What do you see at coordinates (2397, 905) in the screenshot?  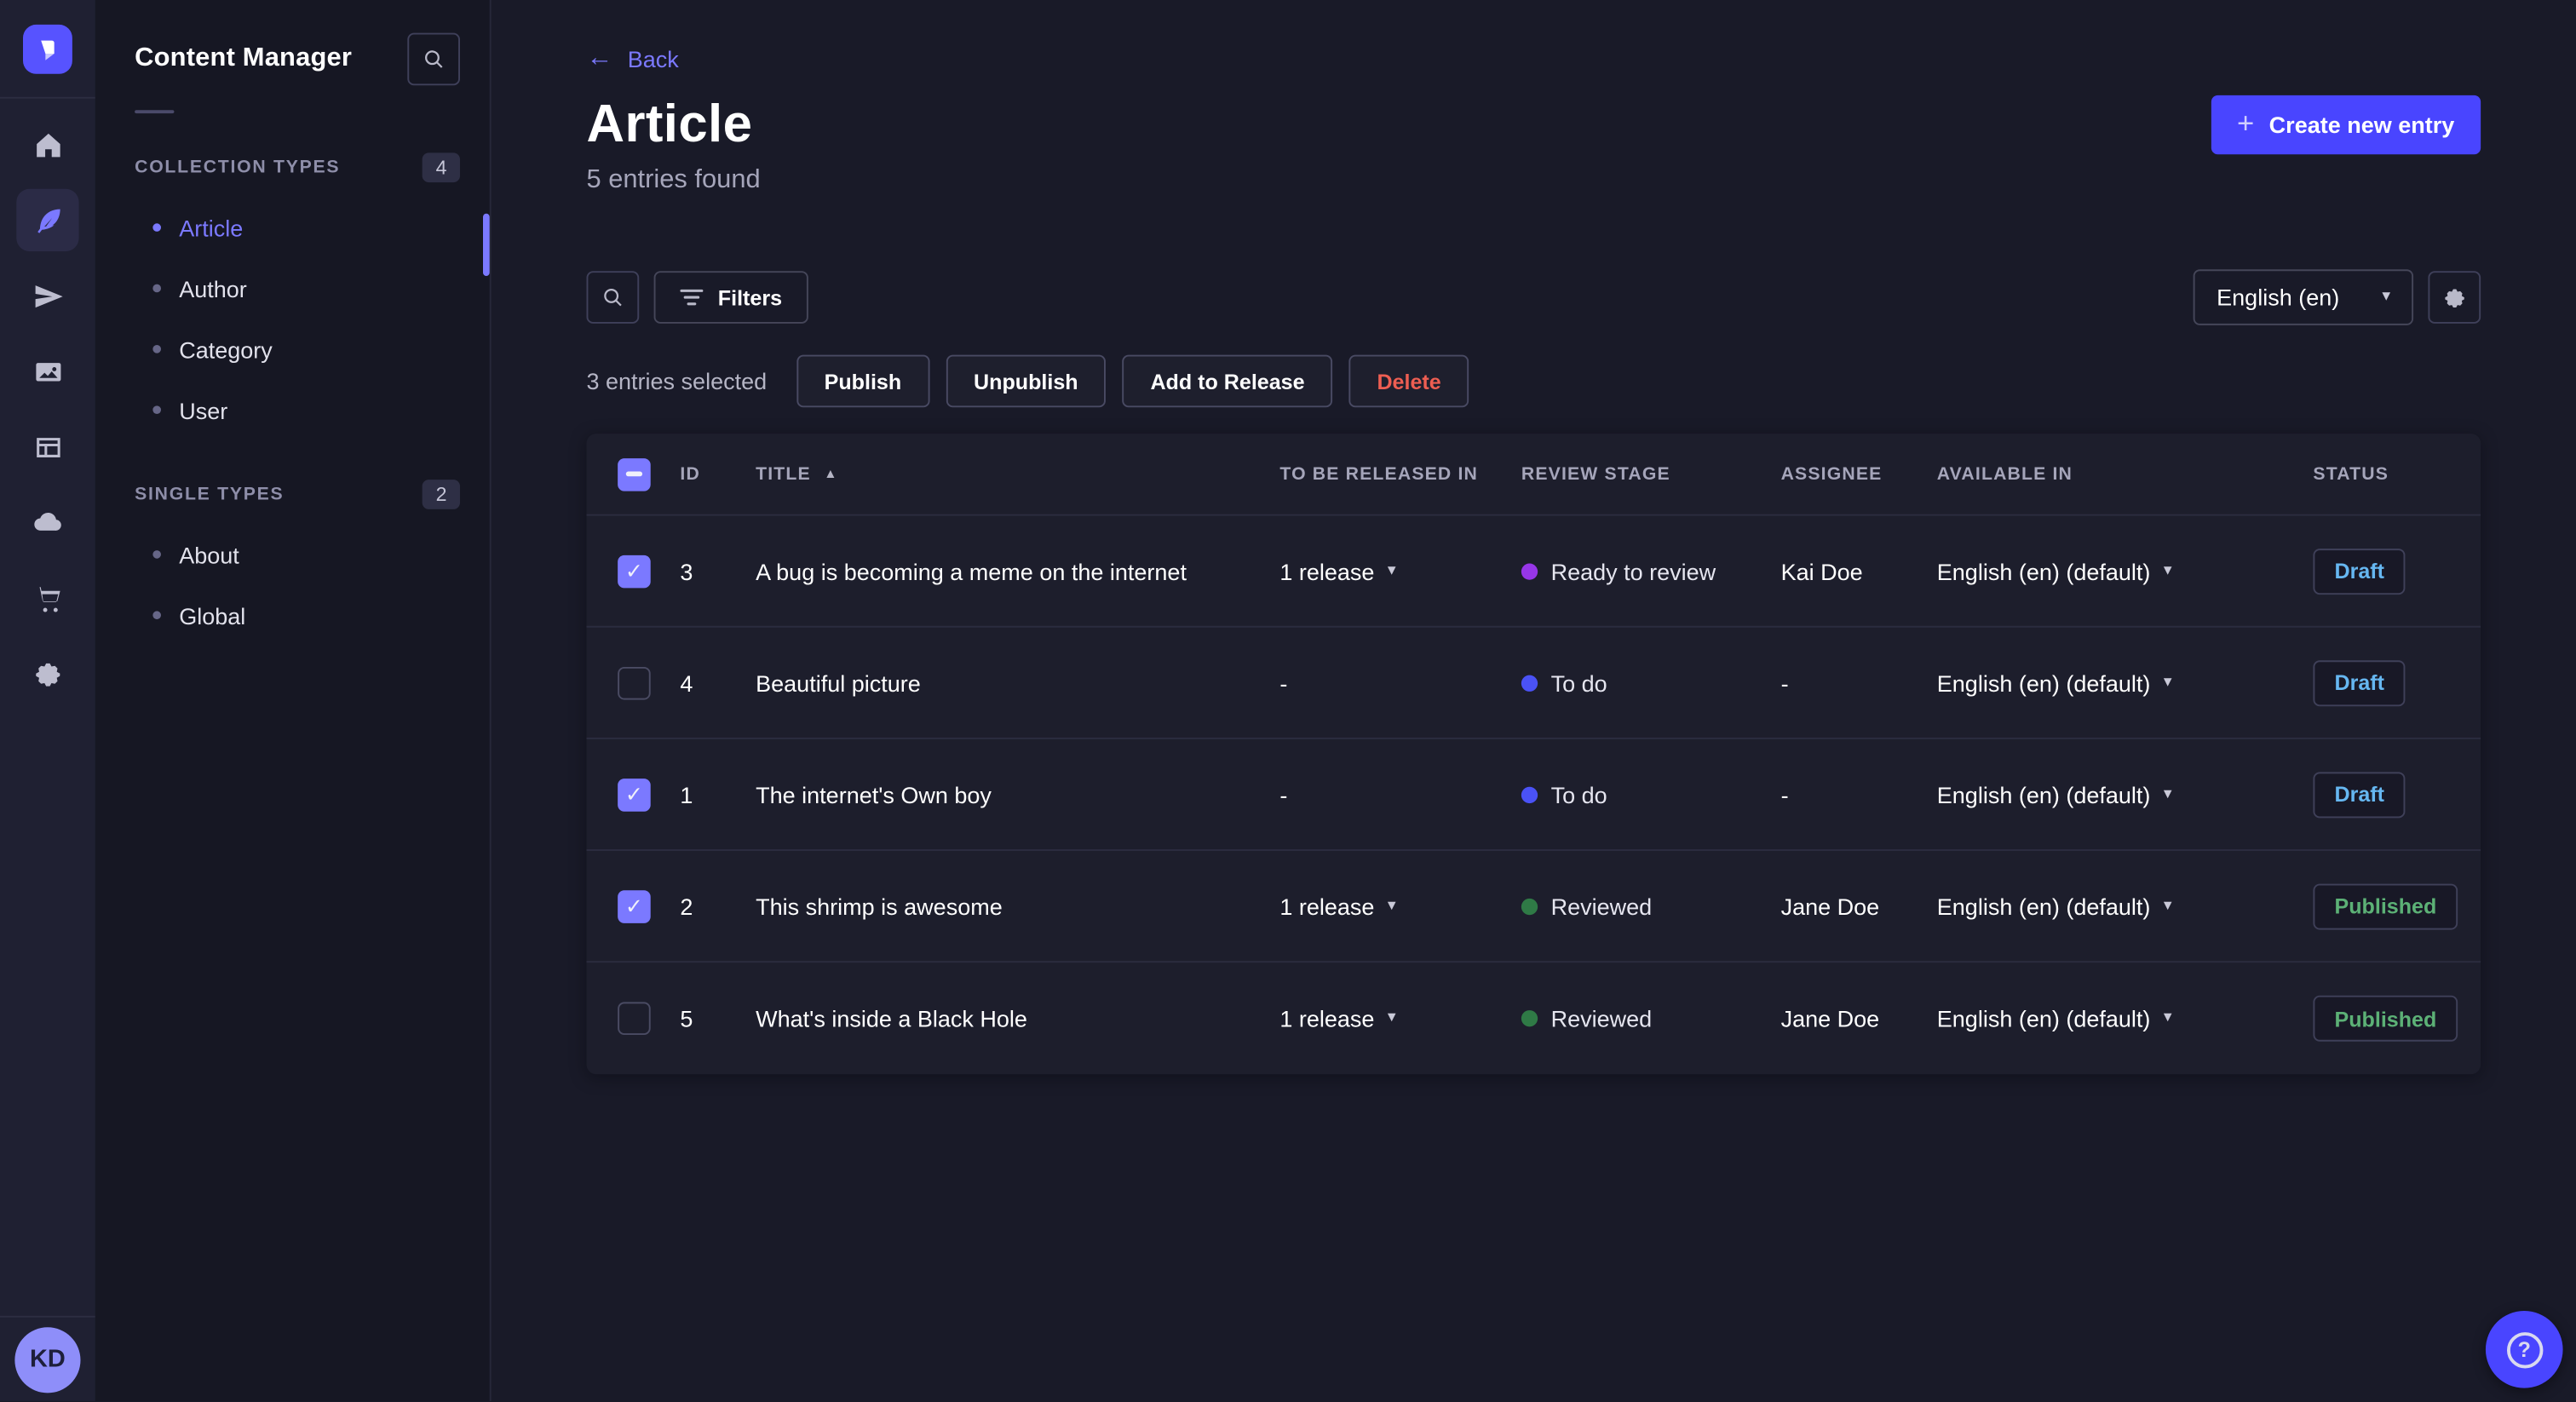 I see `cell-status: Published` at bounding box center [2397, 905].